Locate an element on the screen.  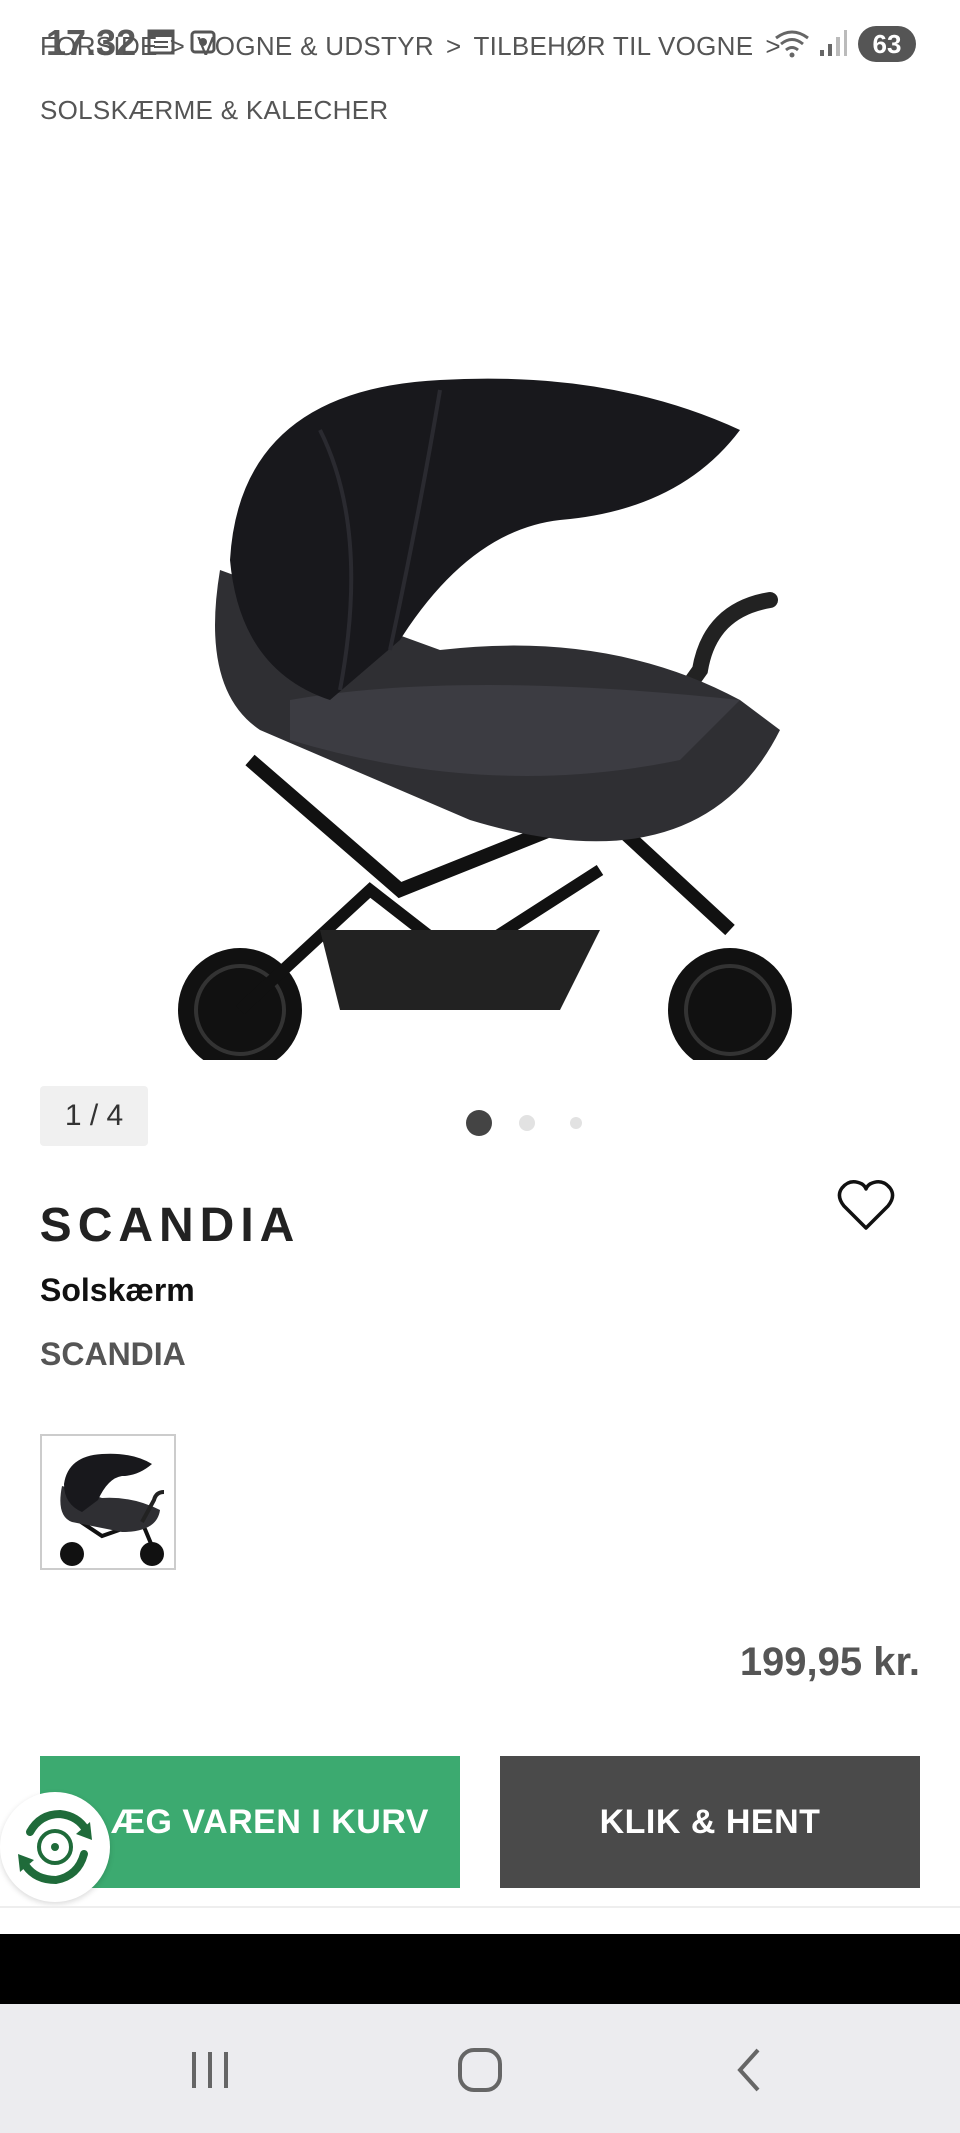
brand-logo: SCANDIA is located at coordinates (170, 1225).